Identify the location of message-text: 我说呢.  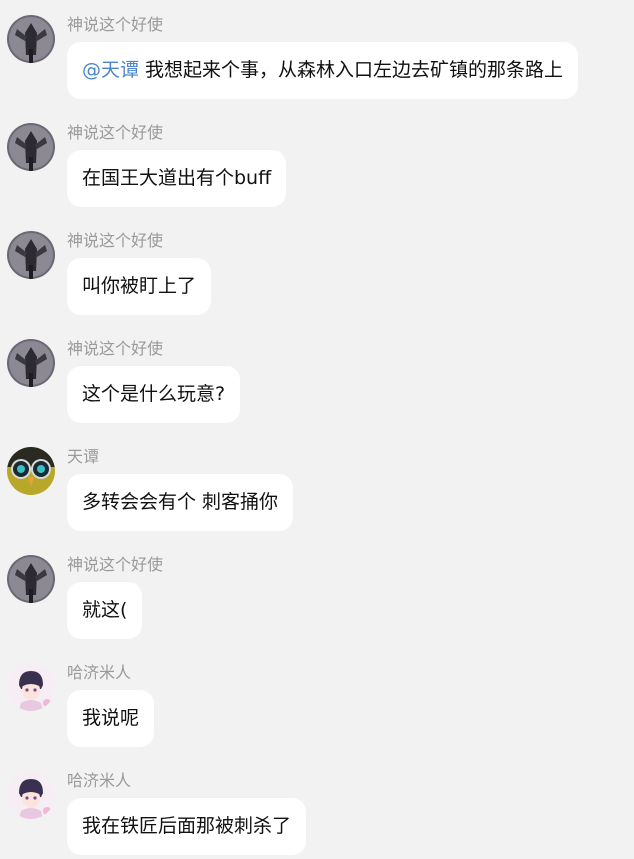
(111, 718).